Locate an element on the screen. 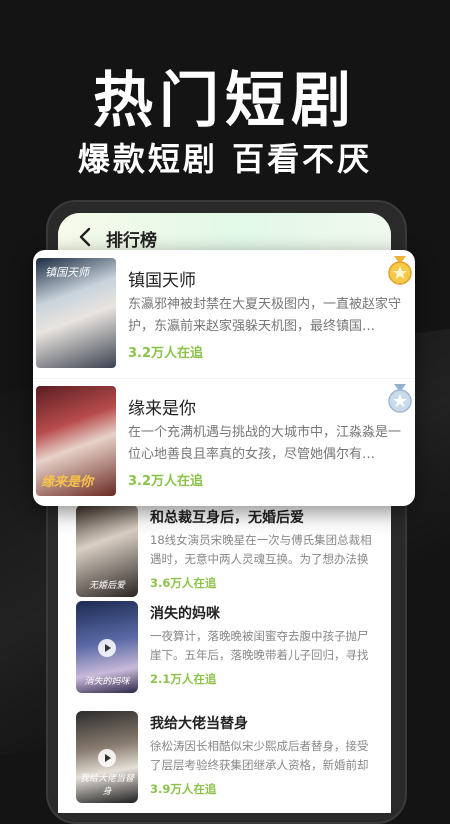 The image size is (450, 824). poster-caption: 我给大佬当替身 is located at coordinates (106, 785).